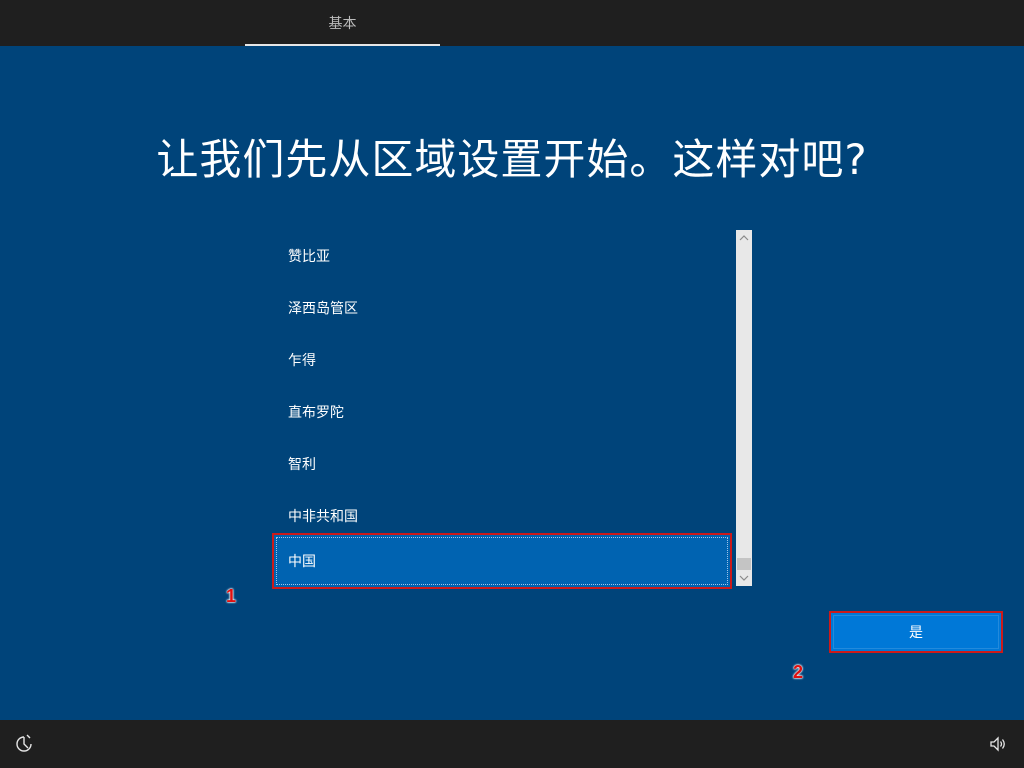 This screenshot has height=768, width=1024. Describe the element at coordinates (302, 562) in the screenshot. I see `list-item-label: 中国` at that location.